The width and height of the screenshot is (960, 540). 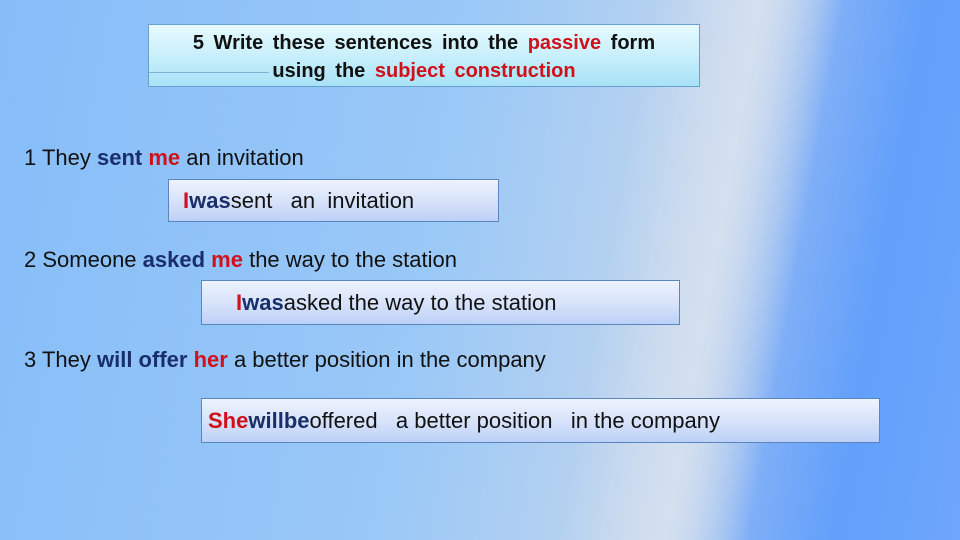 What do you see at coordinates (209, 72) in the screenshot?
I see `decorative-rule` at bounding box center [209, 72].